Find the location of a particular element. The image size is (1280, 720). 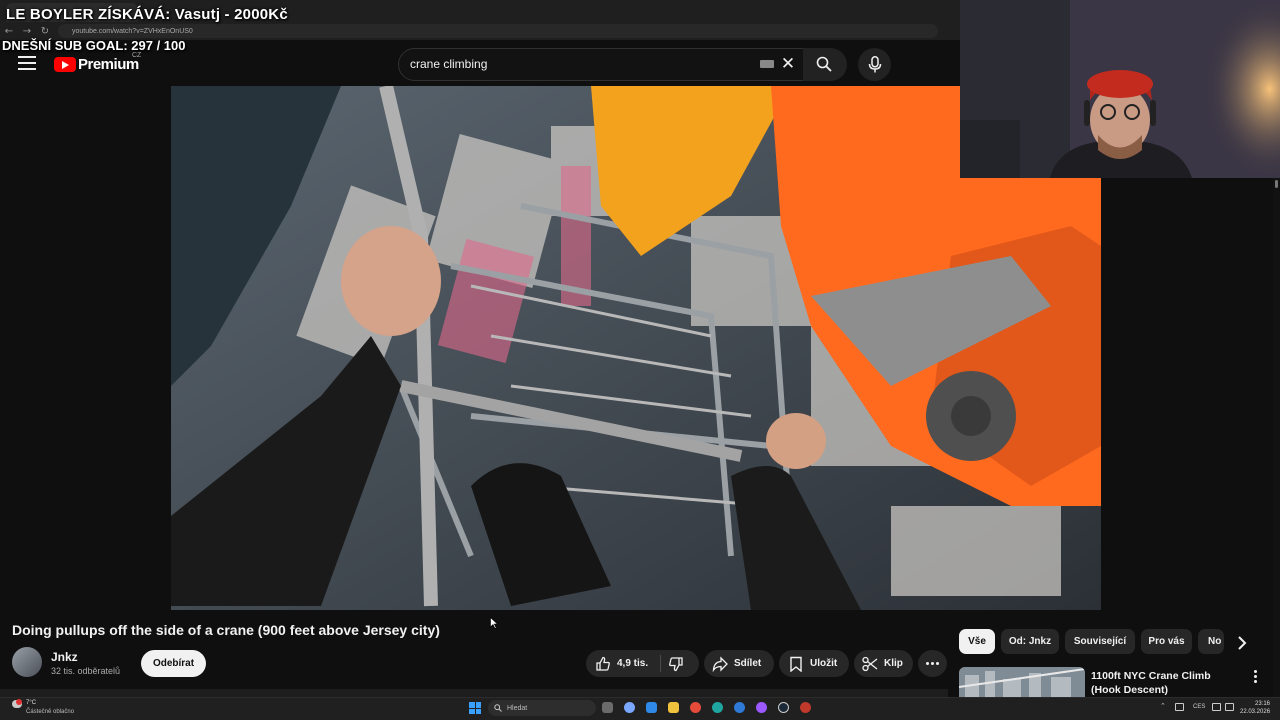

steam-icon is located at coordinates (783, 707).